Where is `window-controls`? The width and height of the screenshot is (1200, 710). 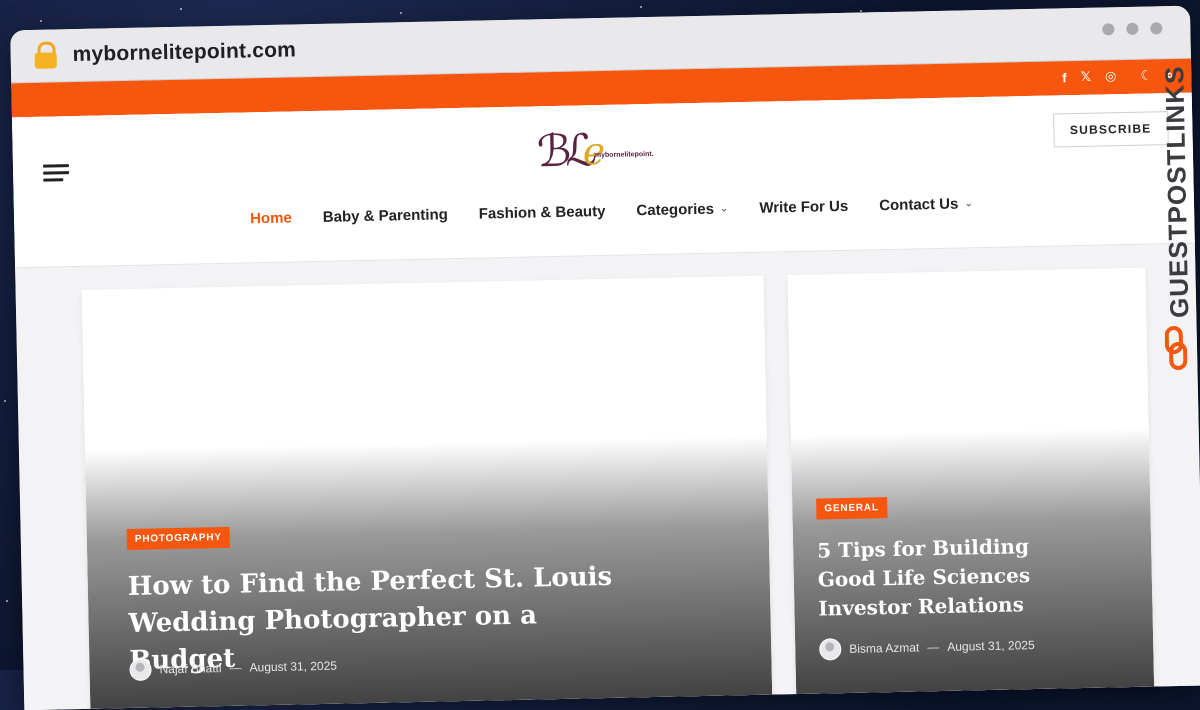
window-controls is located at coordinates (1132, 29).